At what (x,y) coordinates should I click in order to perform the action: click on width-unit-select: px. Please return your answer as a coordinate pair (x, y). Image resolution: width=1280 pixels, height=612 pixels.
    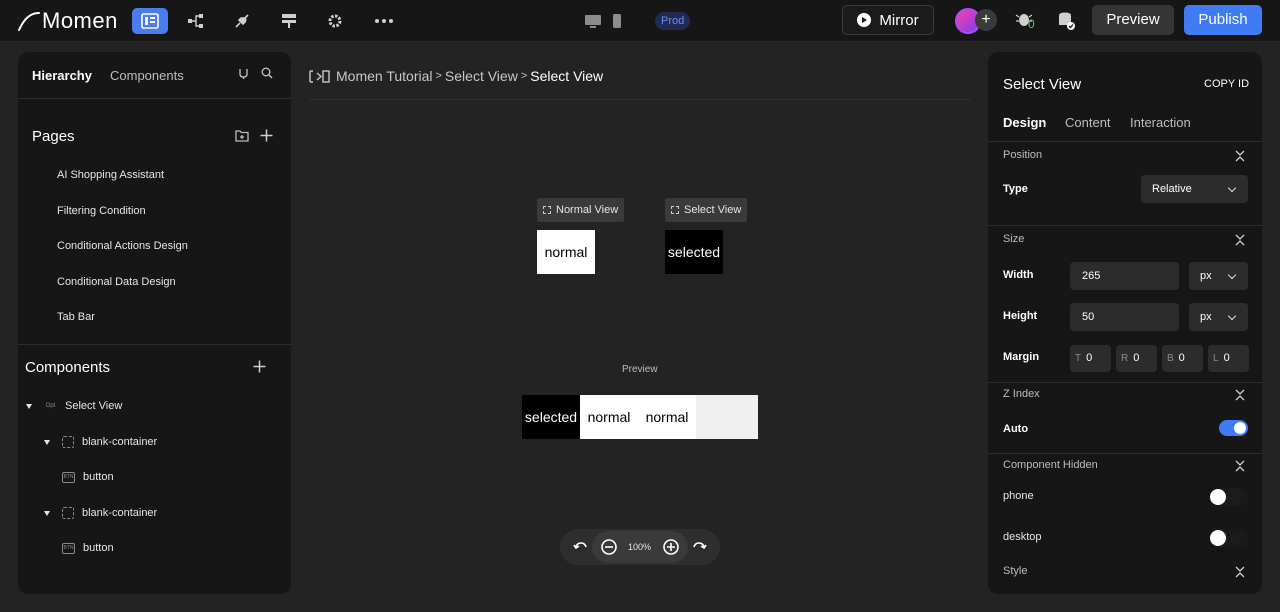
    Looking at the image, I should click on (1218, 276).